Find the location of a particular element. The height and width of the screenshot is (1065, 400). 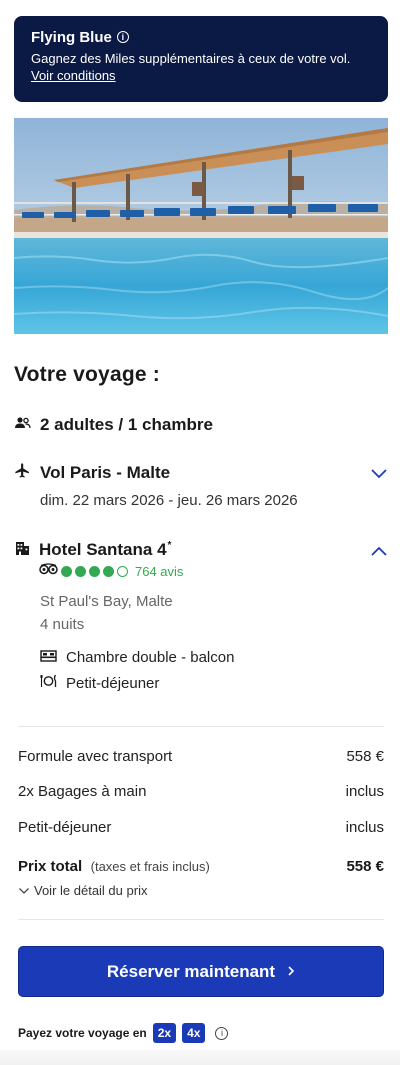

flight-header: Vol Paris - Malte is located at coordinates (201, 473).